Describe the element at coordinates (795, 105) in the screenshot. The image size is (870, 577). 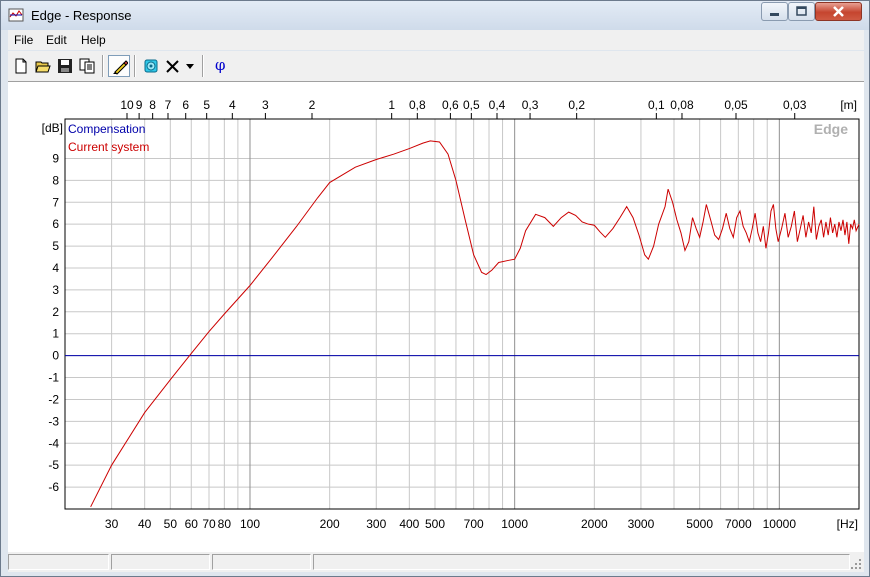
I see `top-tick-label: 0,03` at that location.